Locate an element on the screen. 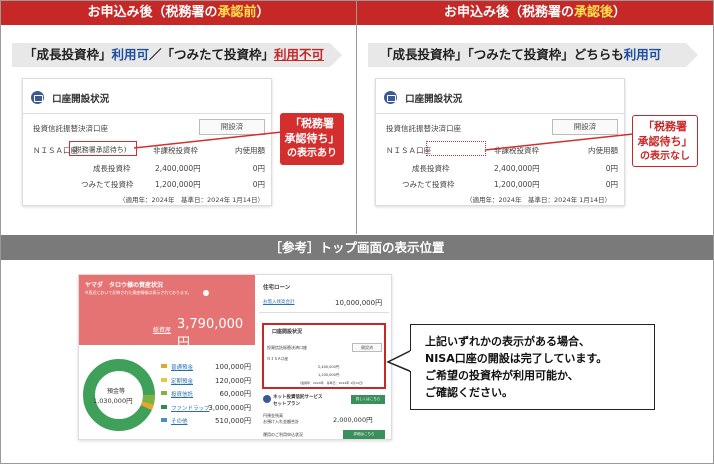 The image size is (714, 464). left-callout-line1: 「税務署 is located at coordinates (312, 123).